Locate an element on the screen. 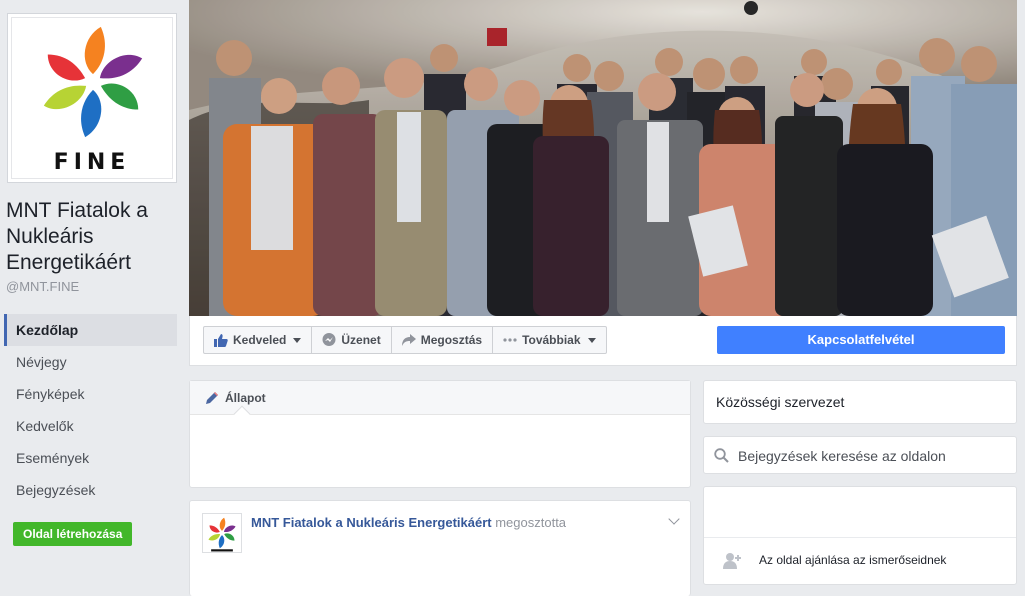 The width and height of the screenshot is (1025, 596). post-action-text: megosztotta is located at coordinates (531, 522).